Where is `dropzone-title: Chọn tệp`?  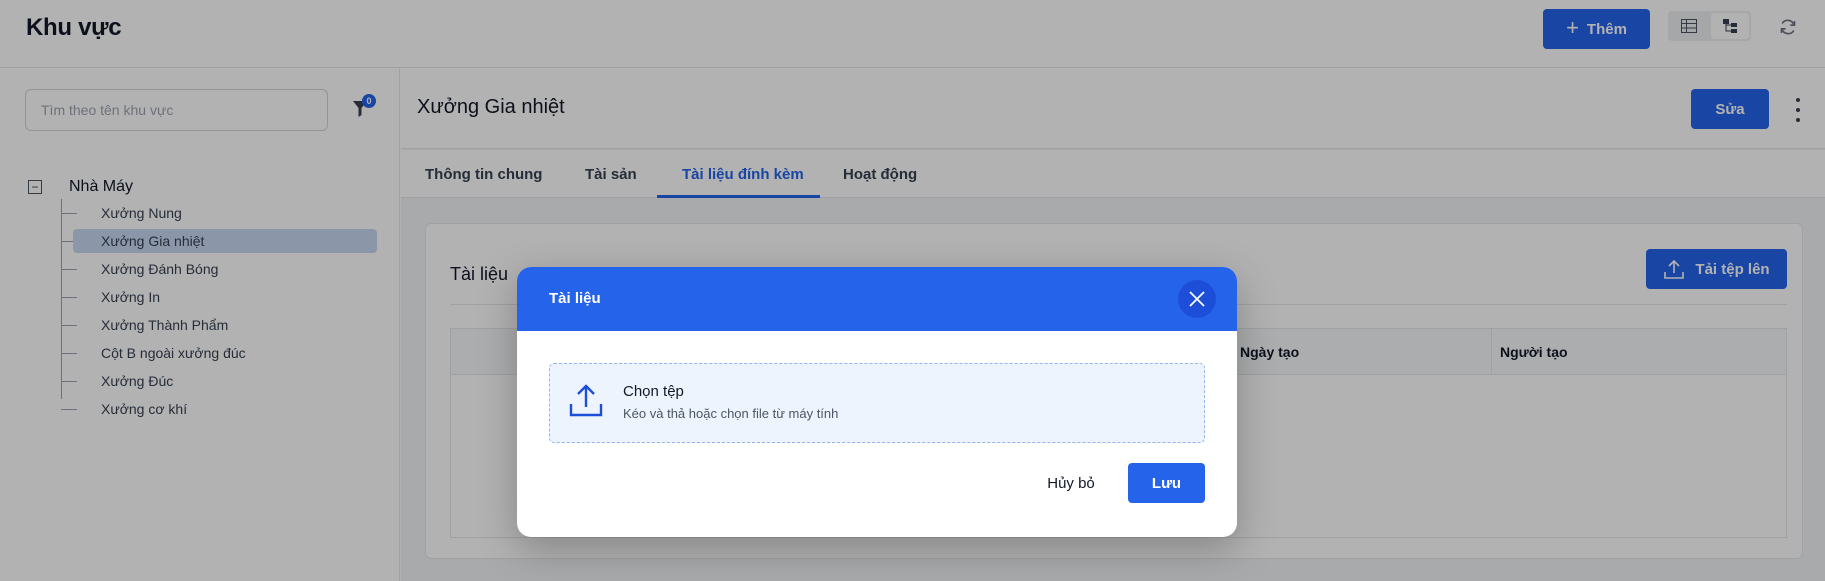 dropzone-title: Chọn tệp is located at coordinates (653, 391).